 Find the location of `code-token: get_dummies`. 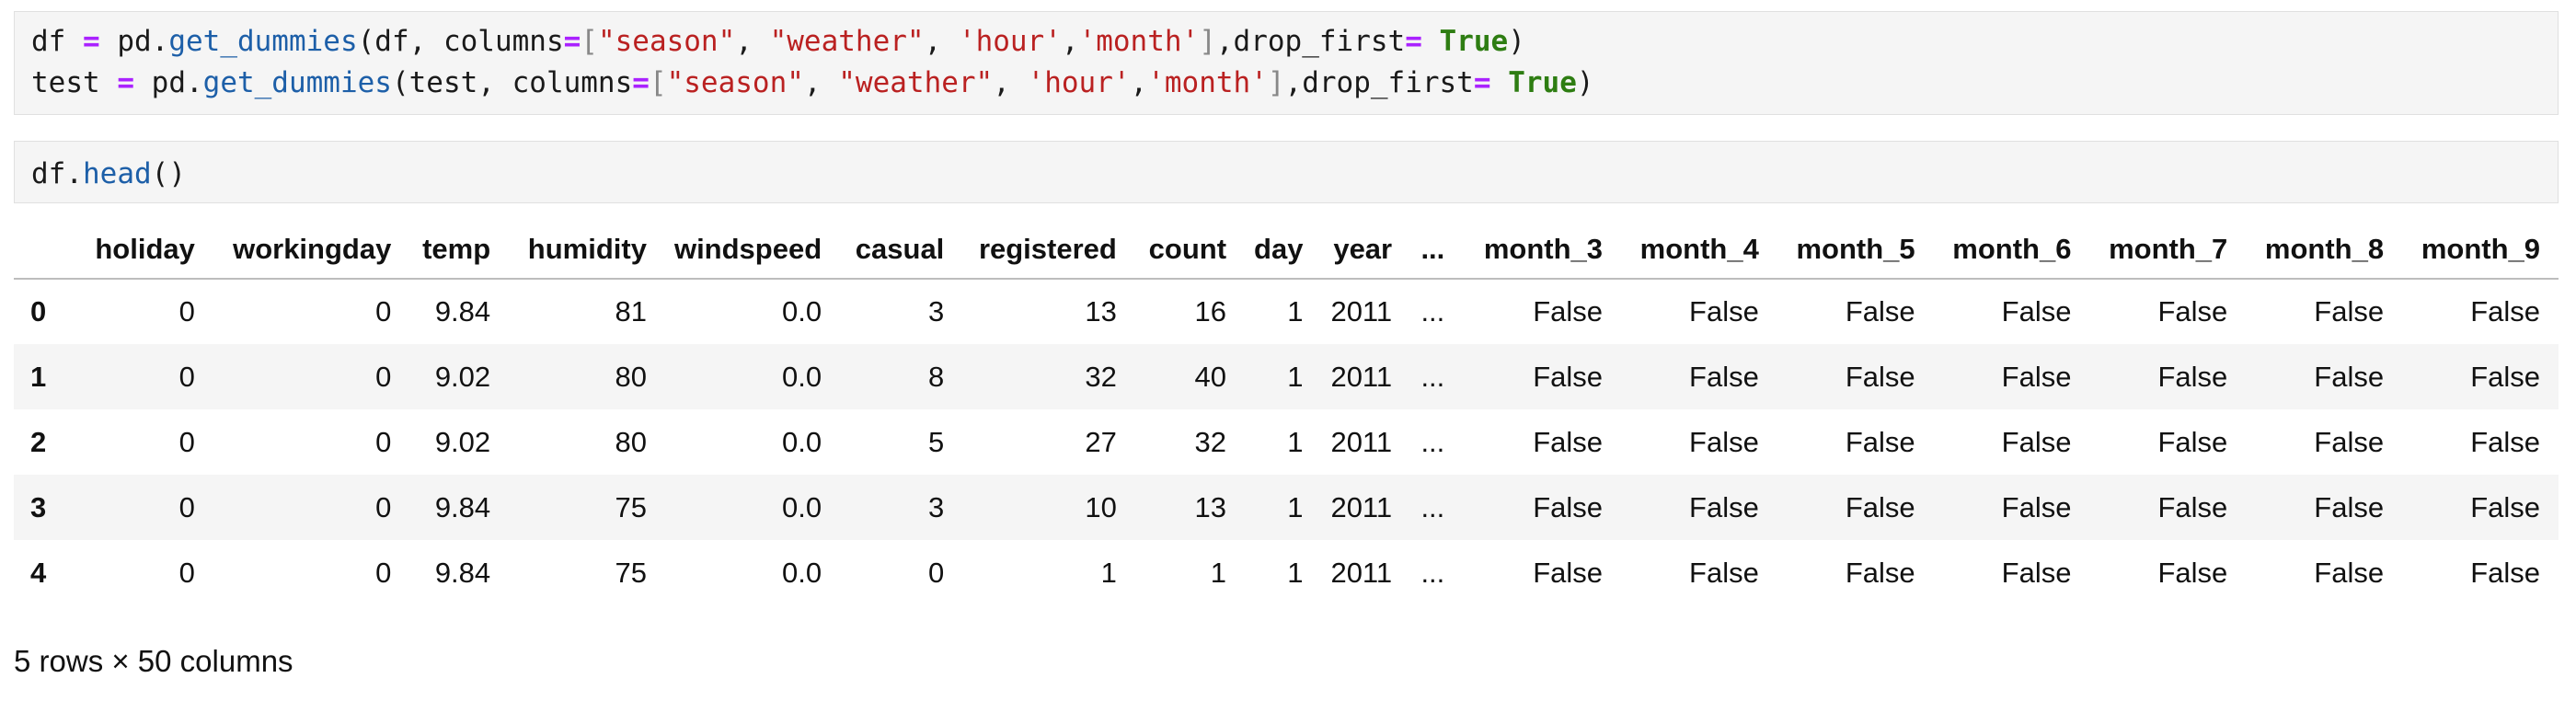

code-token: get_dummies is located at coordinates (297, 82).